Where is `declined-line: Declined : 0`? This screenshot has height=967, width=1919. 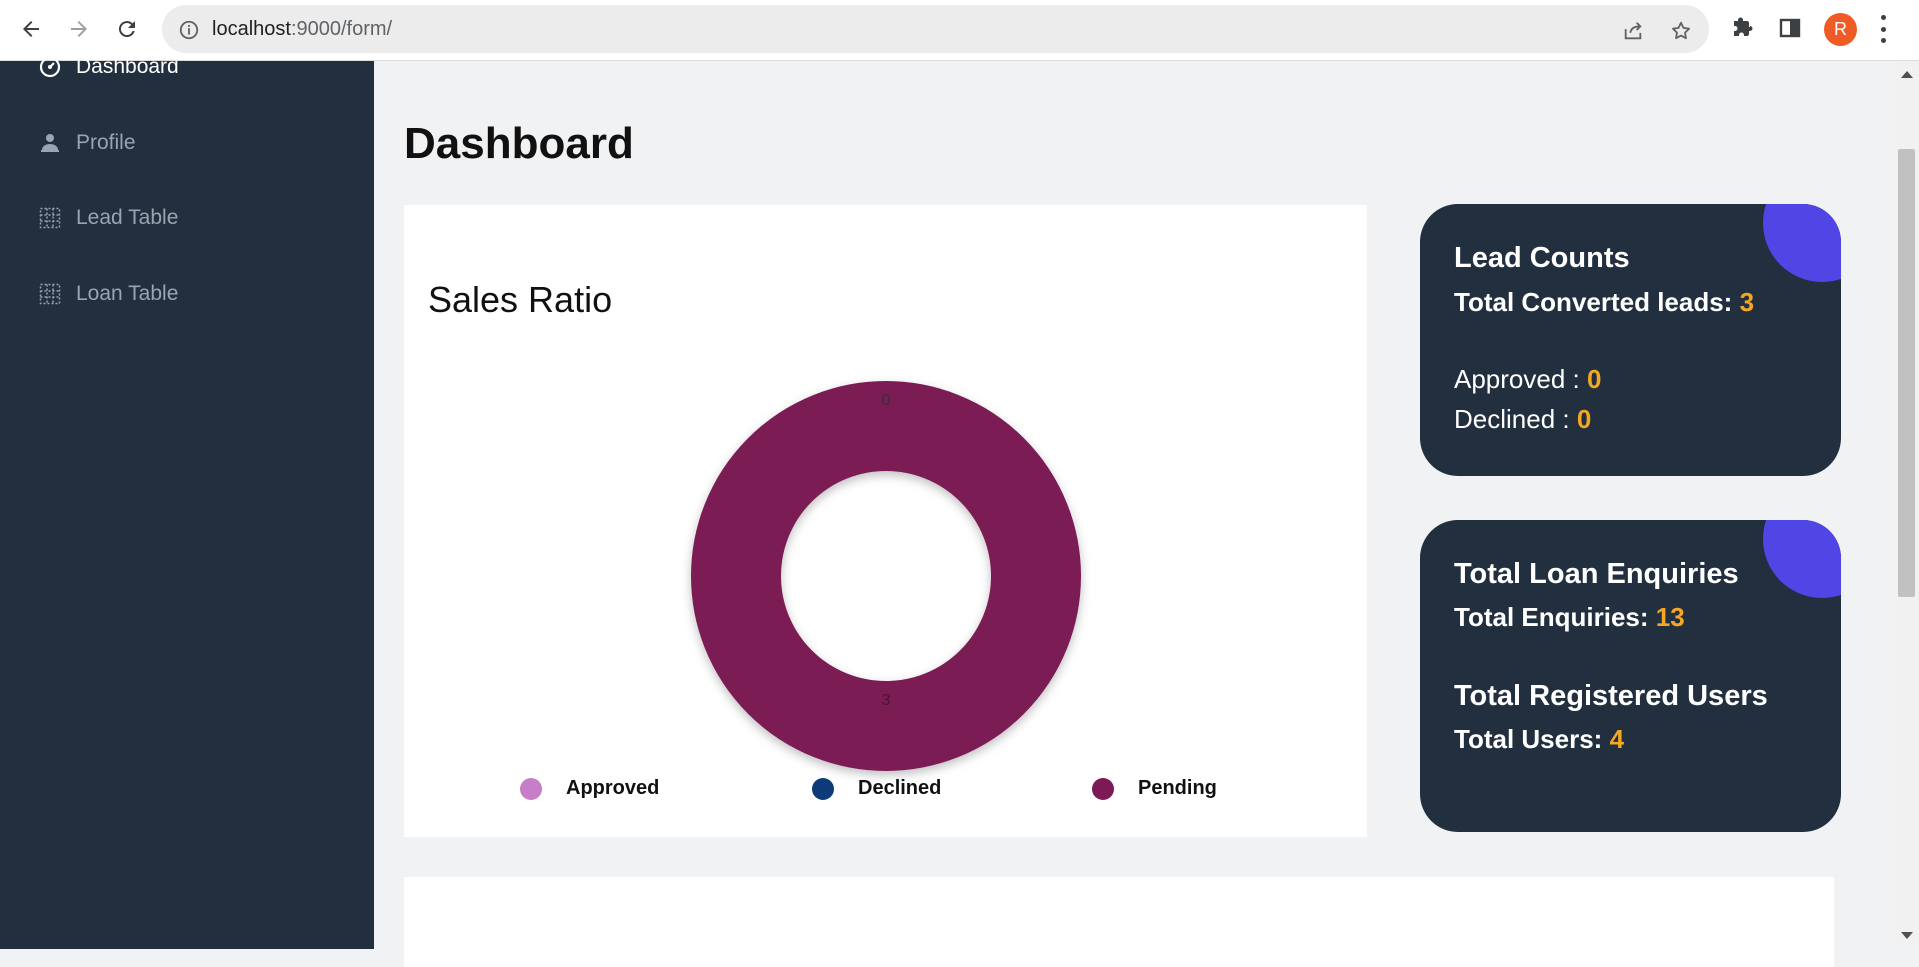 declined-line: Declined : 0 is located at coordinates (1522, 419).